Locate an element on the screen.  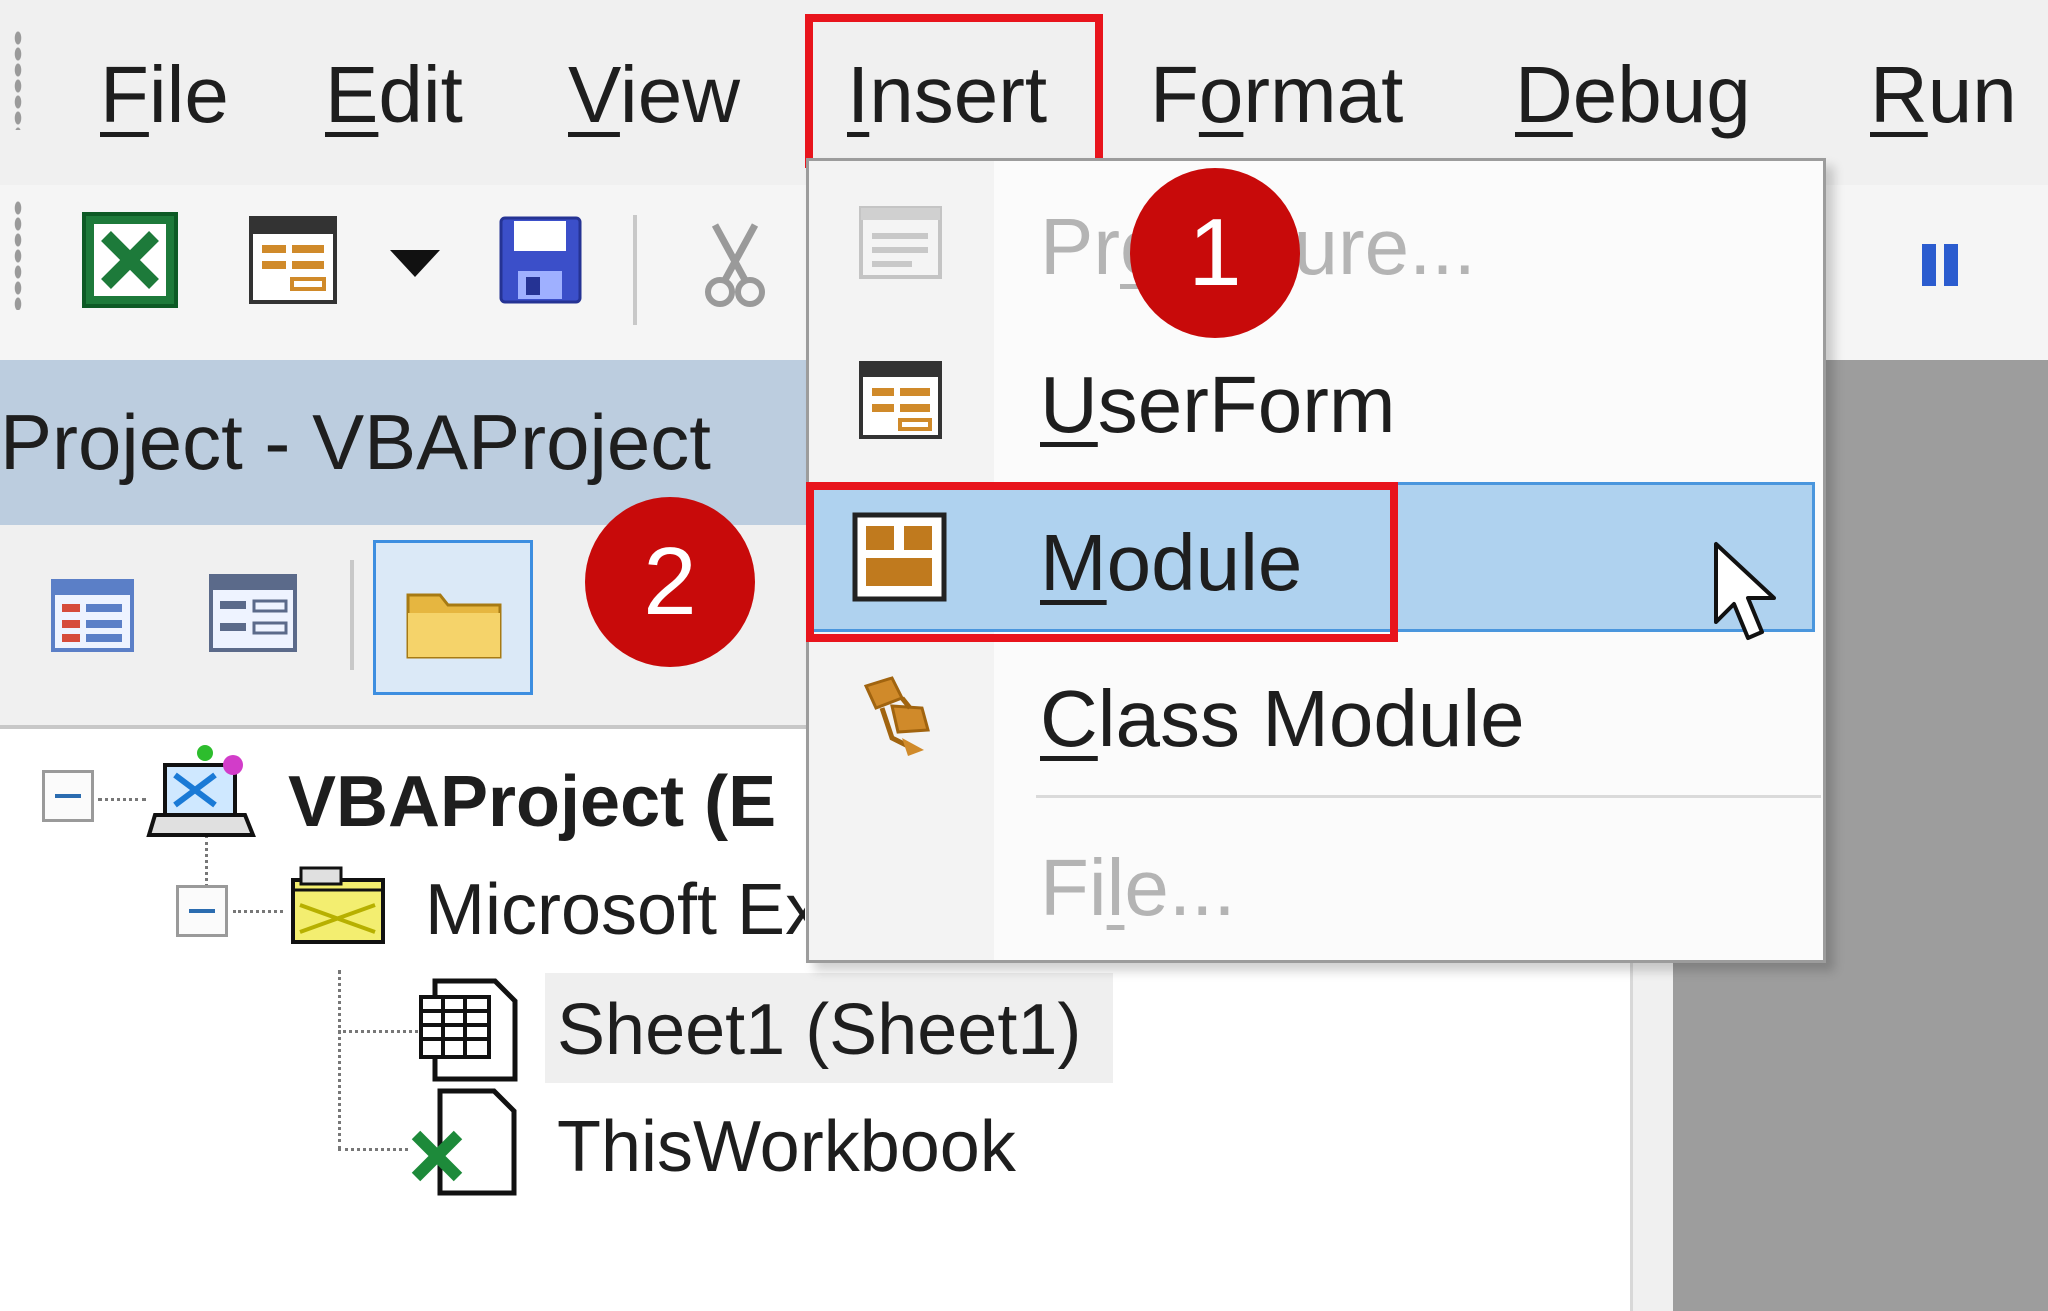
workbook-icon is located at coordinates (464, 1142).